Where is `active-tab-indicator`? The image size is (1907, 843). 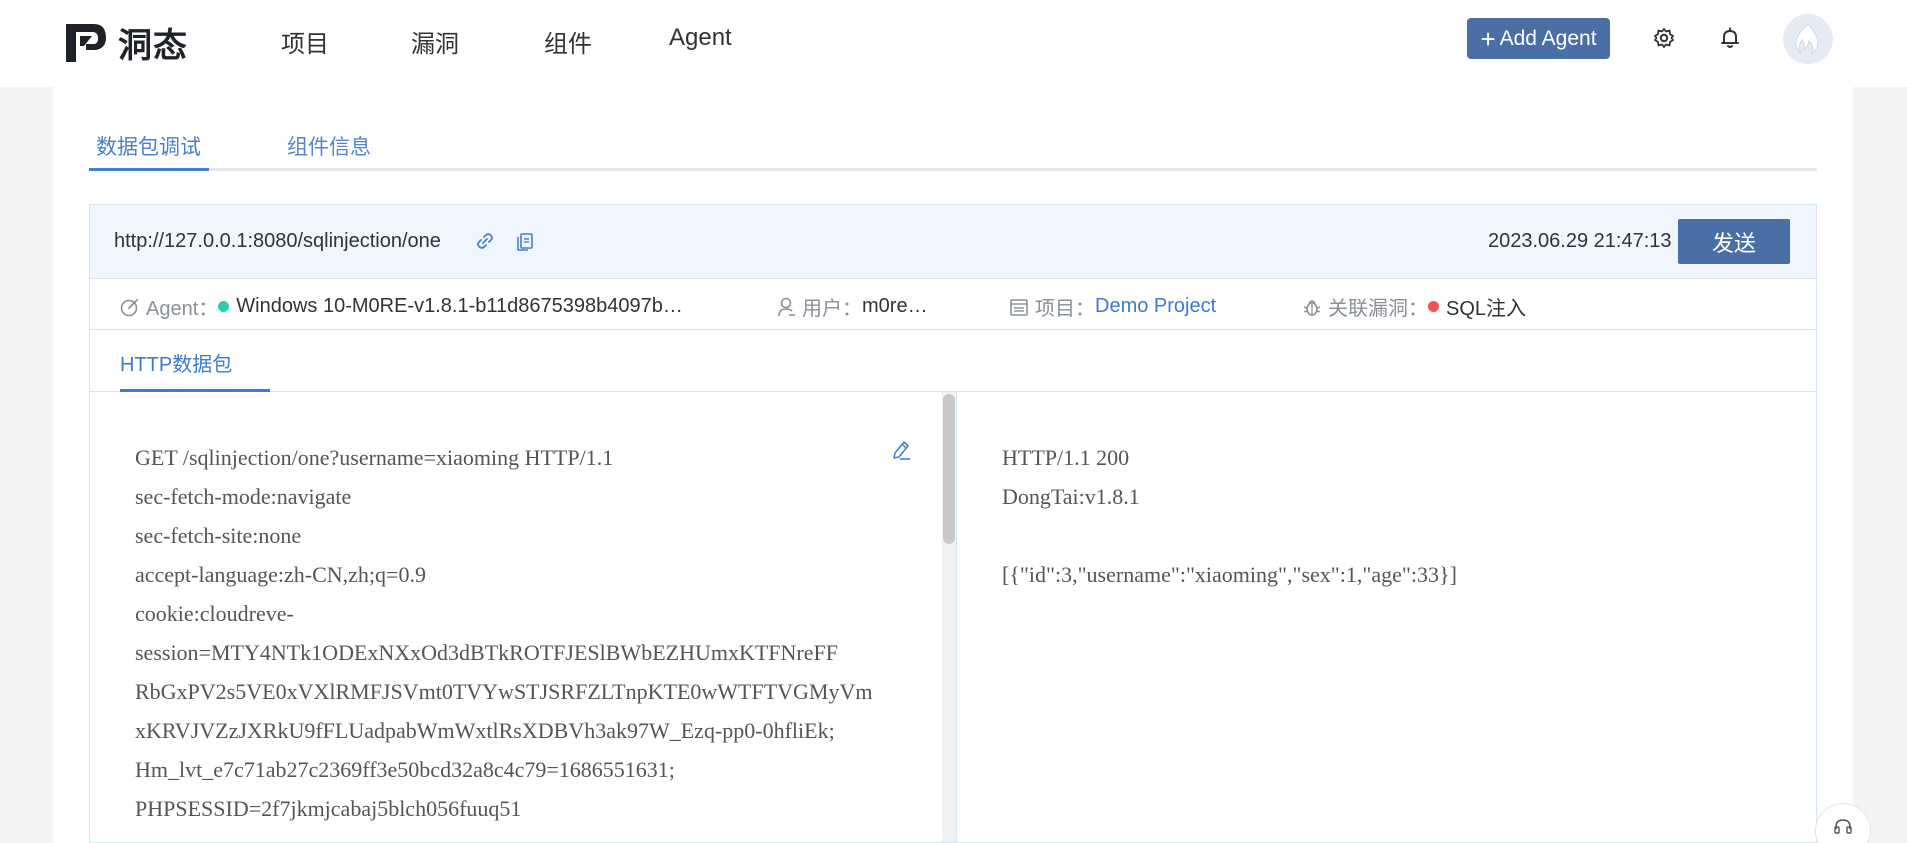
active-tab-indicator is located at coordinates (149, 169).